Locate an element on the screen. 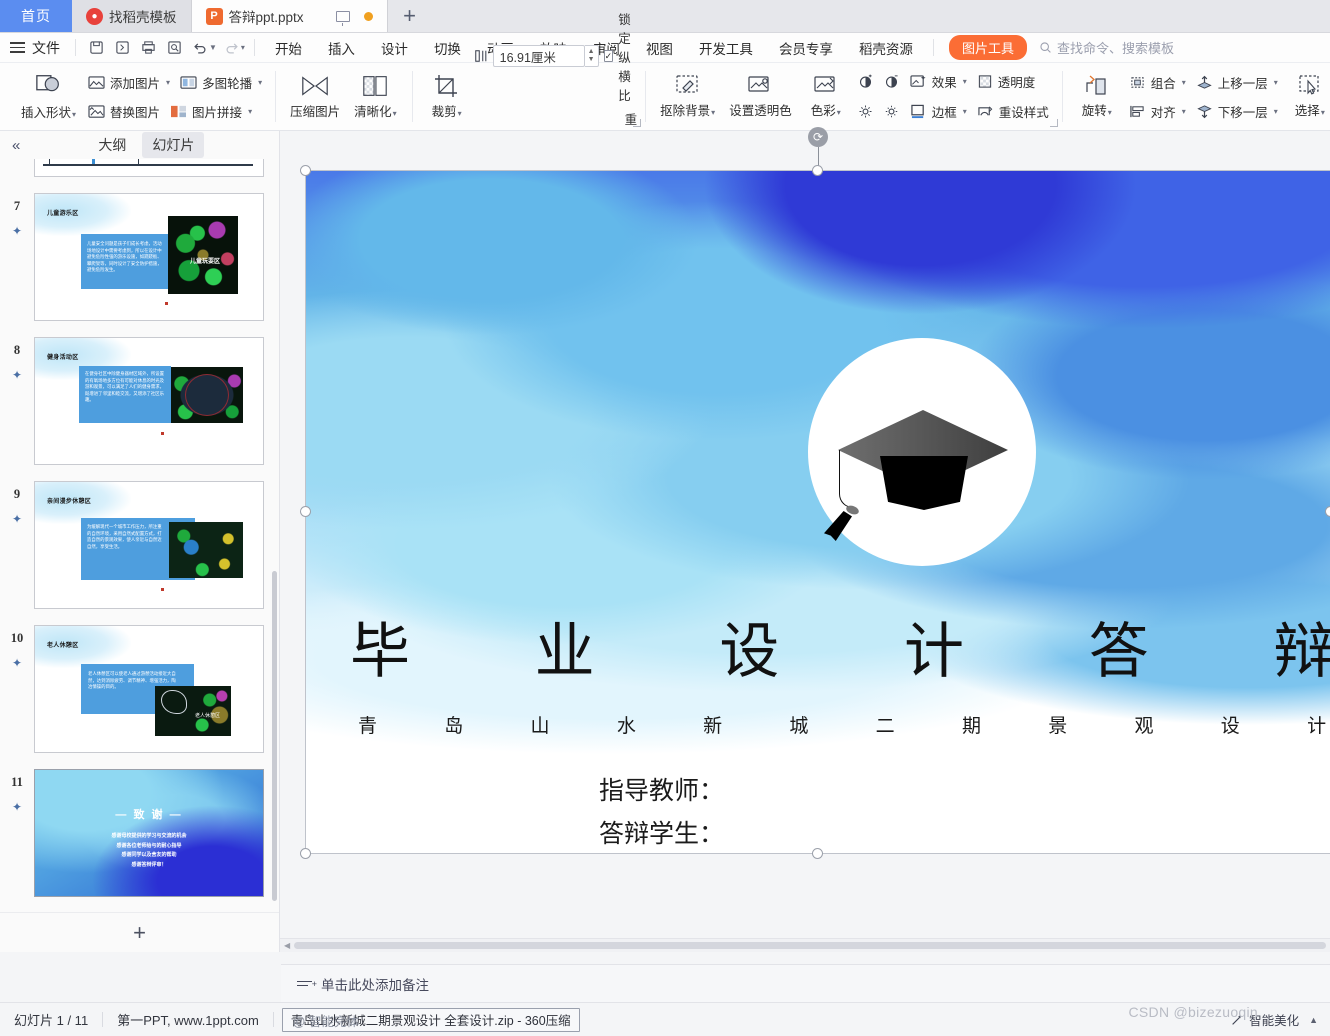 This screenshot has width=1330, height=1036. compress-picture-icon is located at coordinates (315, 86).